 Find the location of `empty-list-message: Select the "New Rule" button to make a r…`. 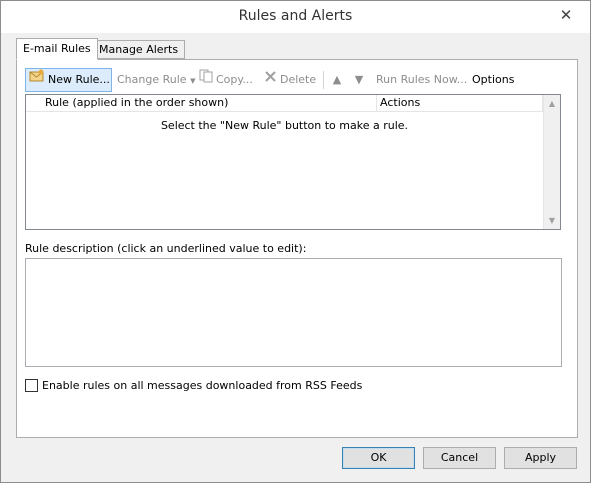

empty-list-message: Select the "New Rule" button to make a r… is located at coordinates (284, 125).